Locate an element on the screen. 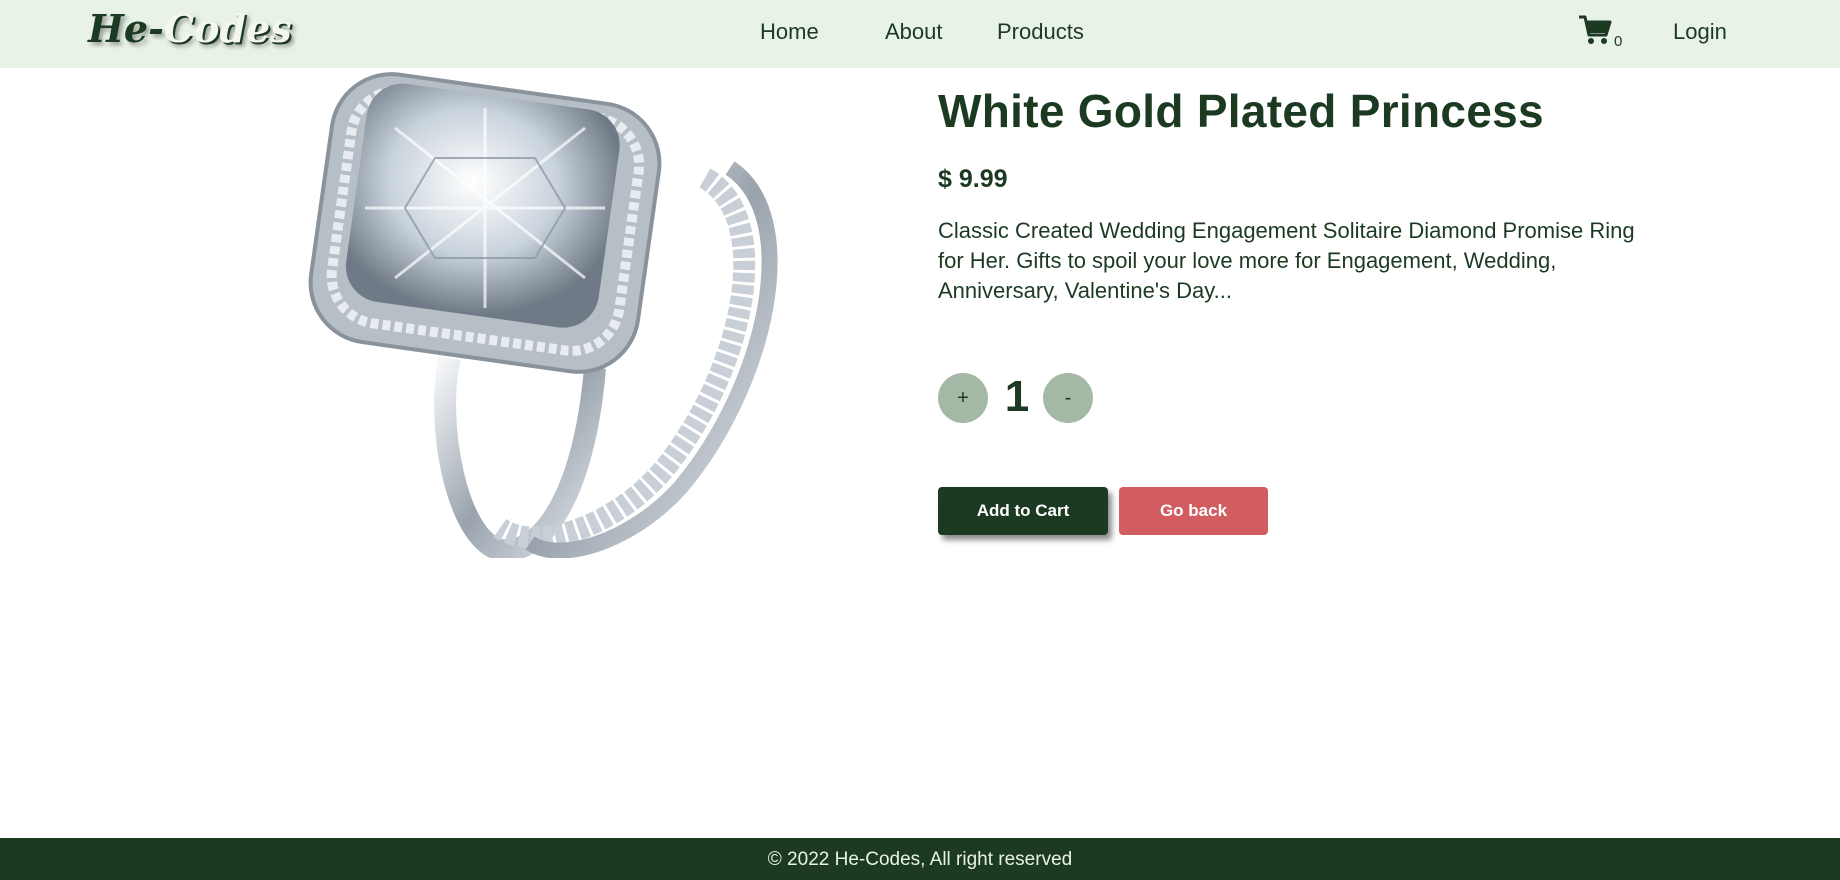 This screenshot has height=880, width=1840. nav-home-link: Home is located at coordinates (789, 32).